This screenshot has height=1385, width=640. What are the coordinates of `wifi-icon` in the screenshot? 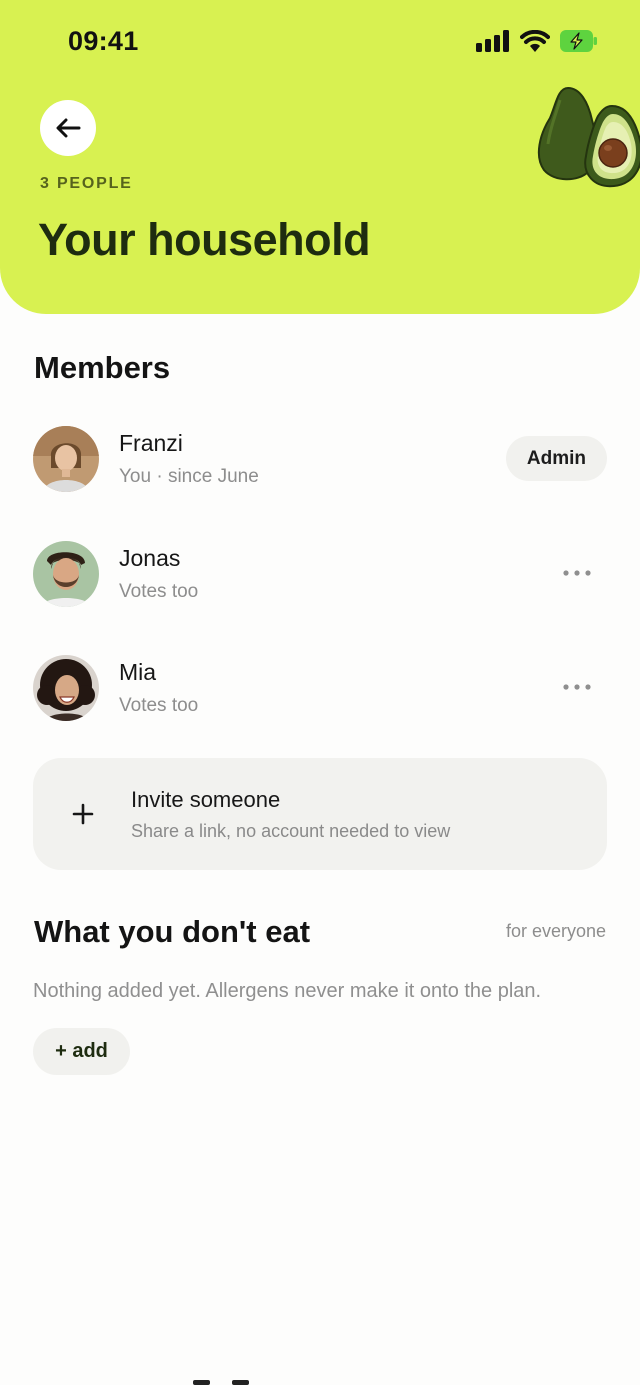 It's located at (535, 41).